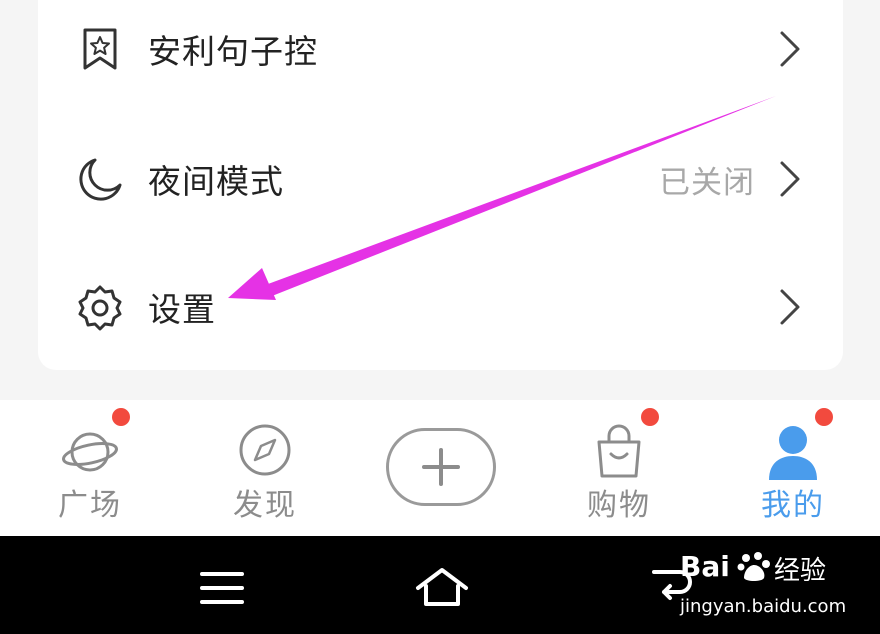 The height and width of the screenshot is (634, 880). Describe the element at coordinates (619, 451) in the screenshot. I see `shopping-bag-icon` at that location.